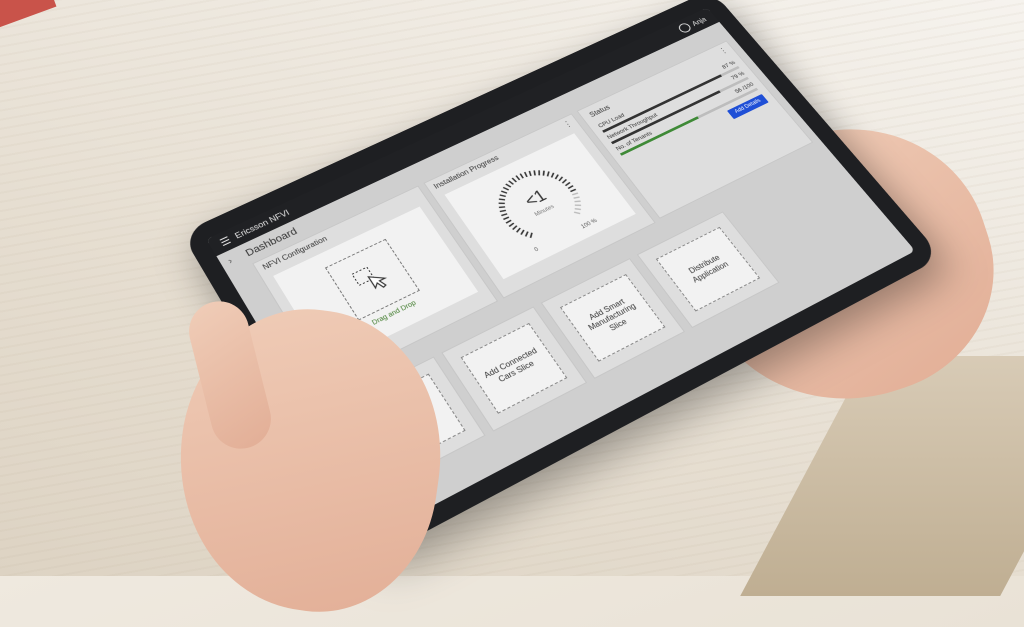  Describe the element at coordinates (539, 205) in the screenshot. I see `progress-gauge: <1 Minutes 0 100 %` at that location.